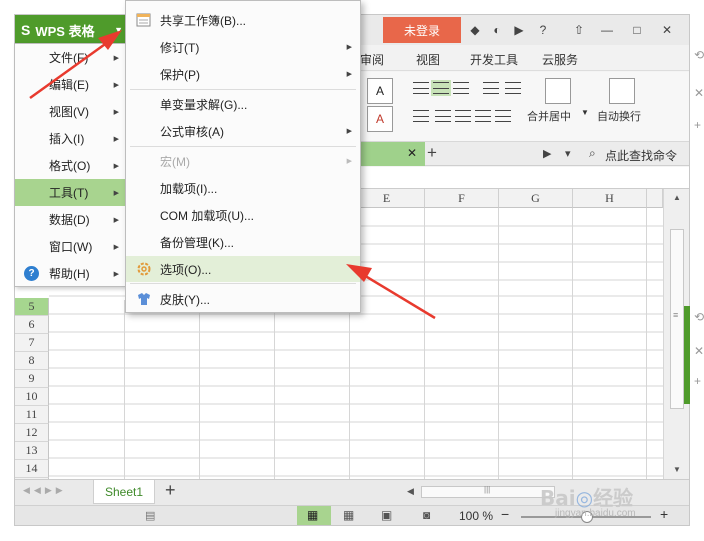 The image size is (704, 541). I want to click on align-top-icon, so click(421, 88).